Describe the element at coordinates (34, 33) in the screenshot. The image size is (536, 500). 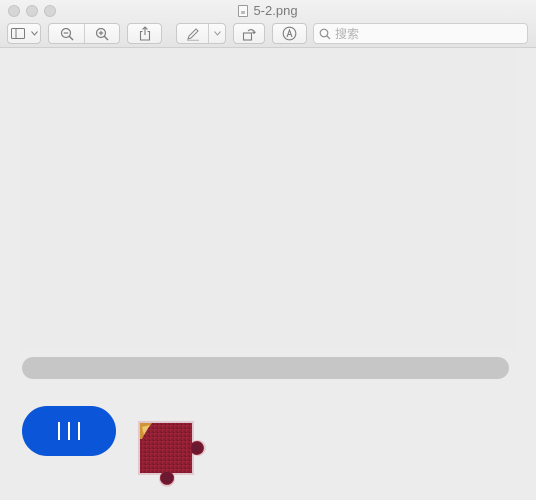
I see `chevron-down-icon` at that location.